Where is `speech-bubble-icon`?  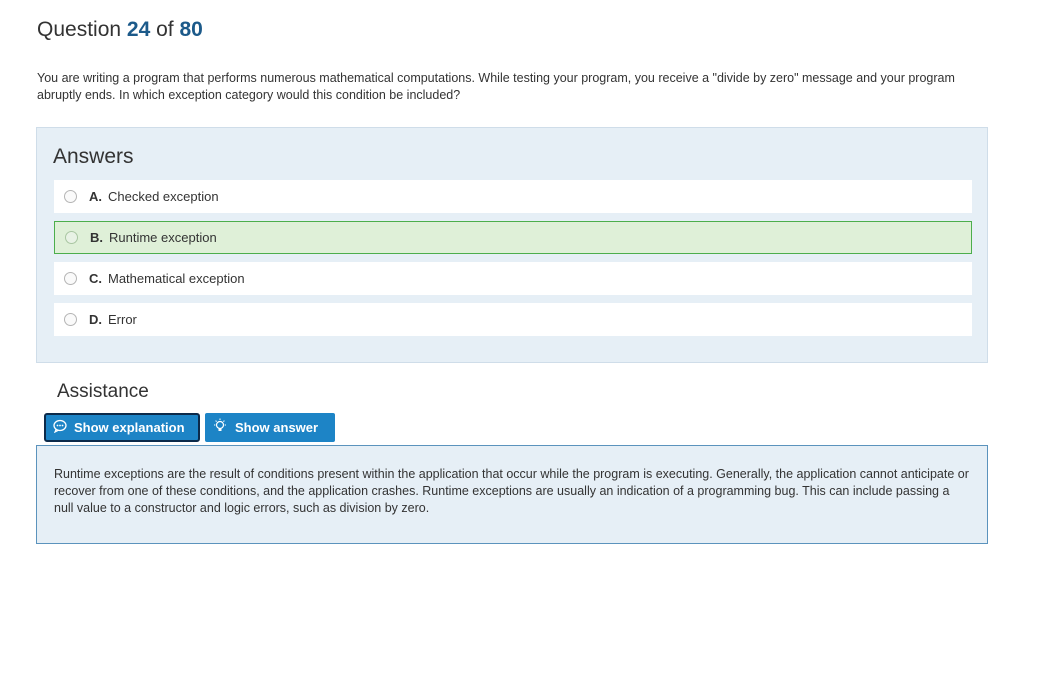
speech-bubble-icon is located at coordinates (63, 427).